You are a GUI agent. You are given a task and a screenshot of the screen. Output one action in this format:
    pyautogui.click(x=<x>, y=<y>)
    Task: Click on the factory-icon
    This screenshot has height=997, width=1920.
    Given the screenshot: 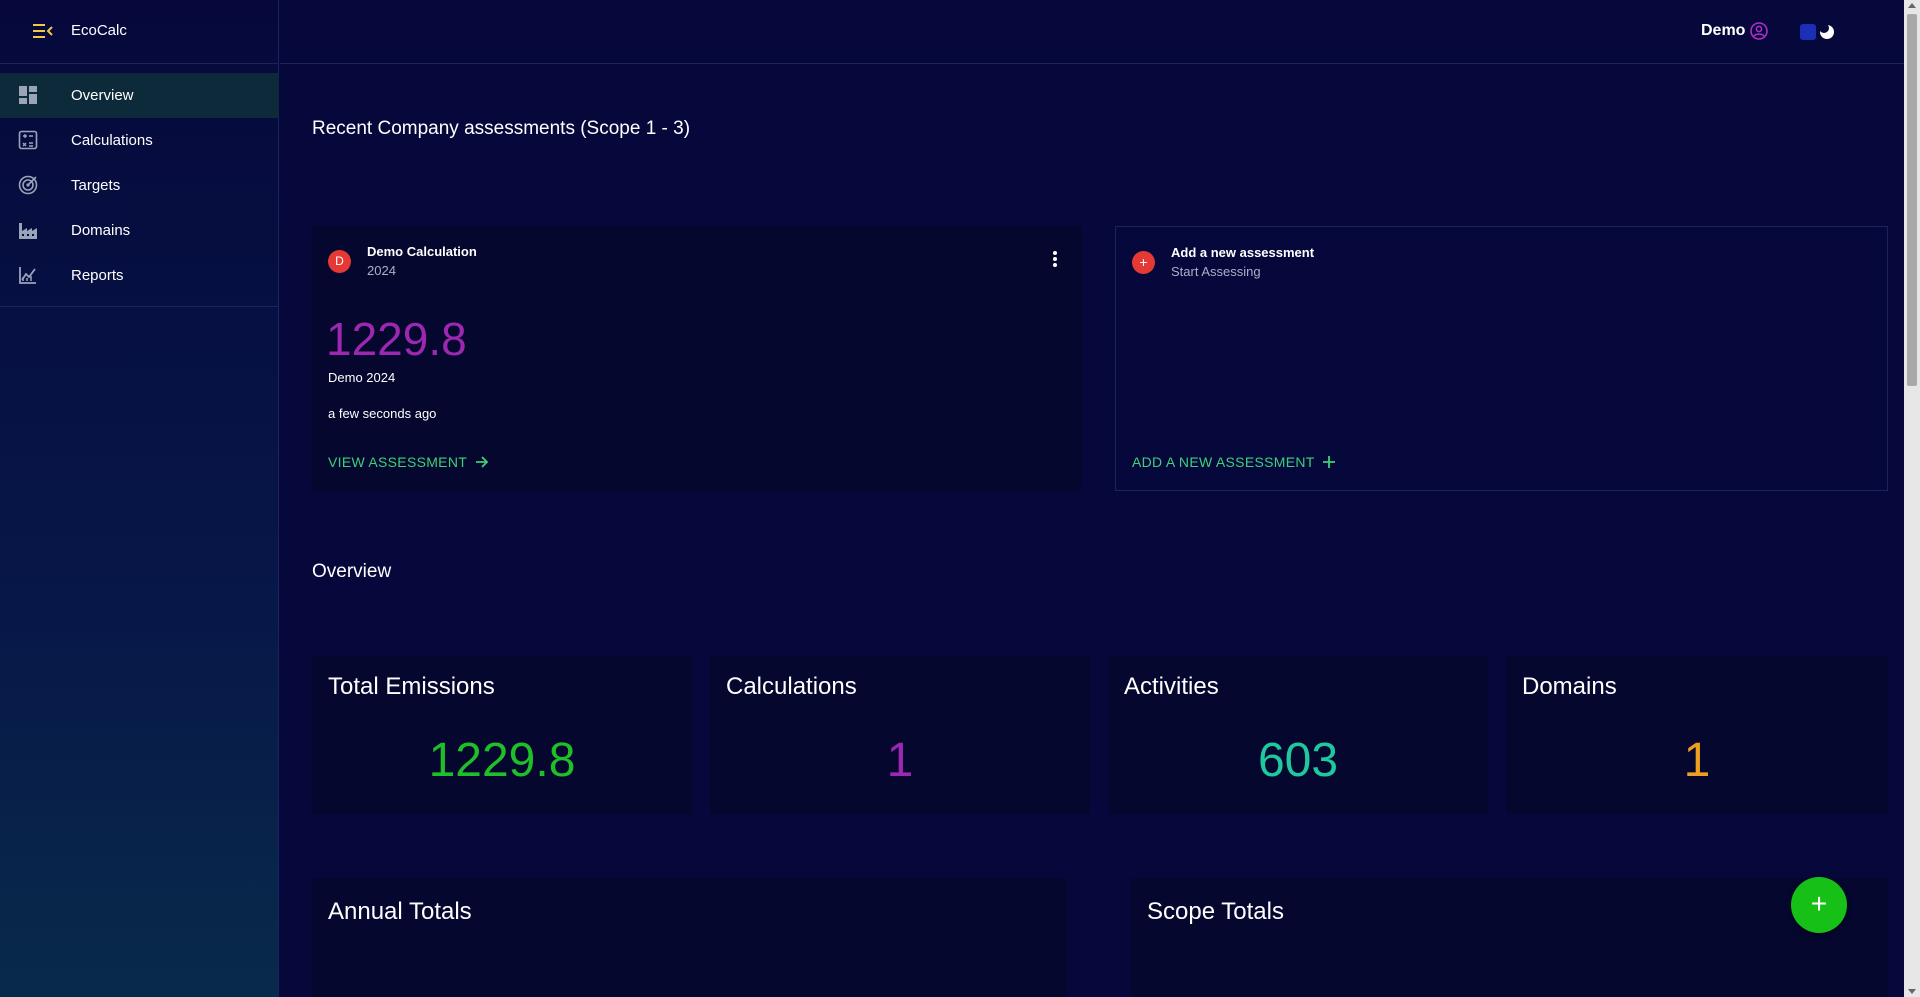 What is the action you would take?
    pyautogui.click(x=28, y=231)
    